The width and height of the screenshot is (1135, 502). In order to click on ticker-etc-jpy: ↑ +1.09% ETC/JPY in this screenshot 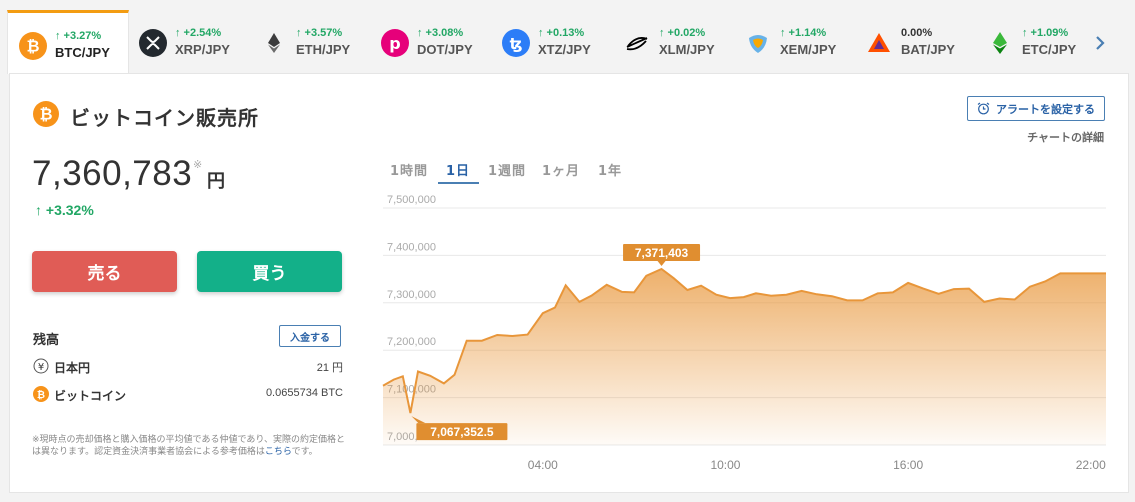, I will do `click(1036, 41)`.